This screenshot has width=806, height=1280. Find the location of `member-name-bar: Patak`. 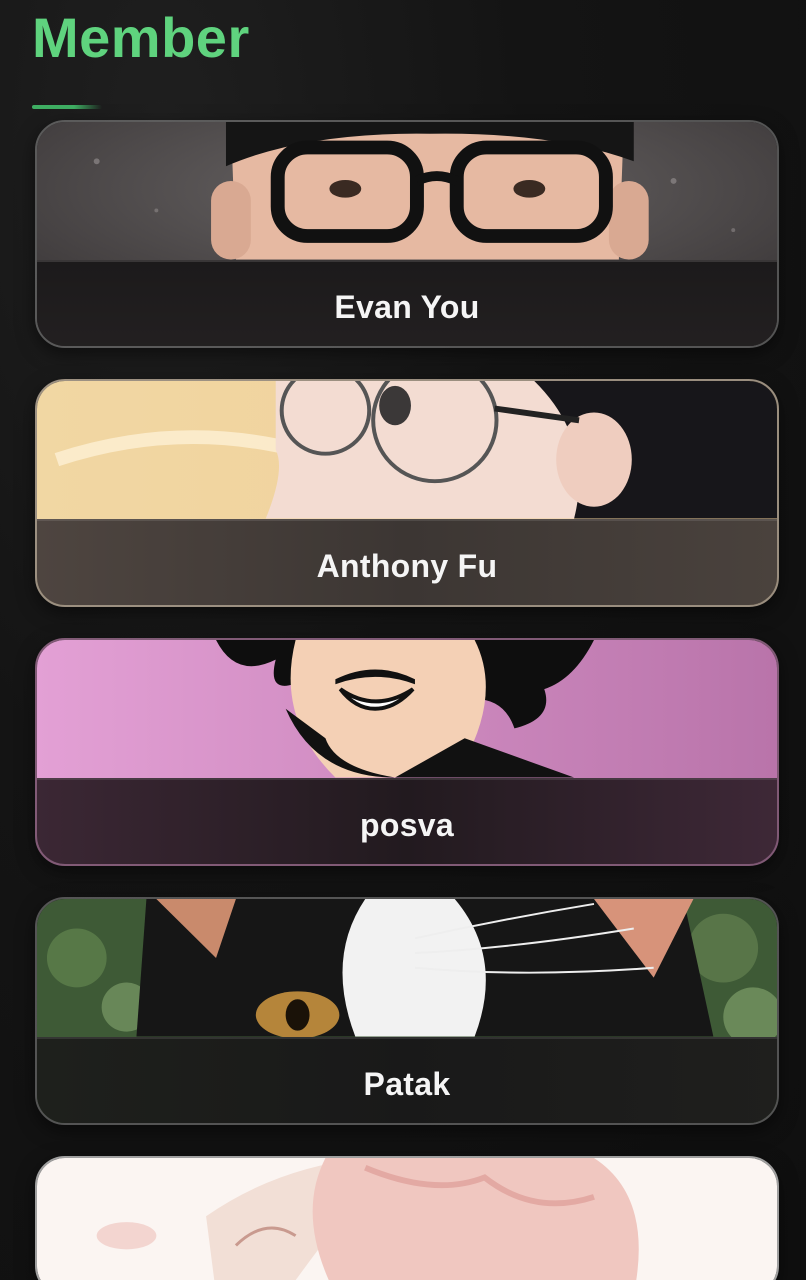

member-name-bar: Patak is located at coordinates (407, 1080).